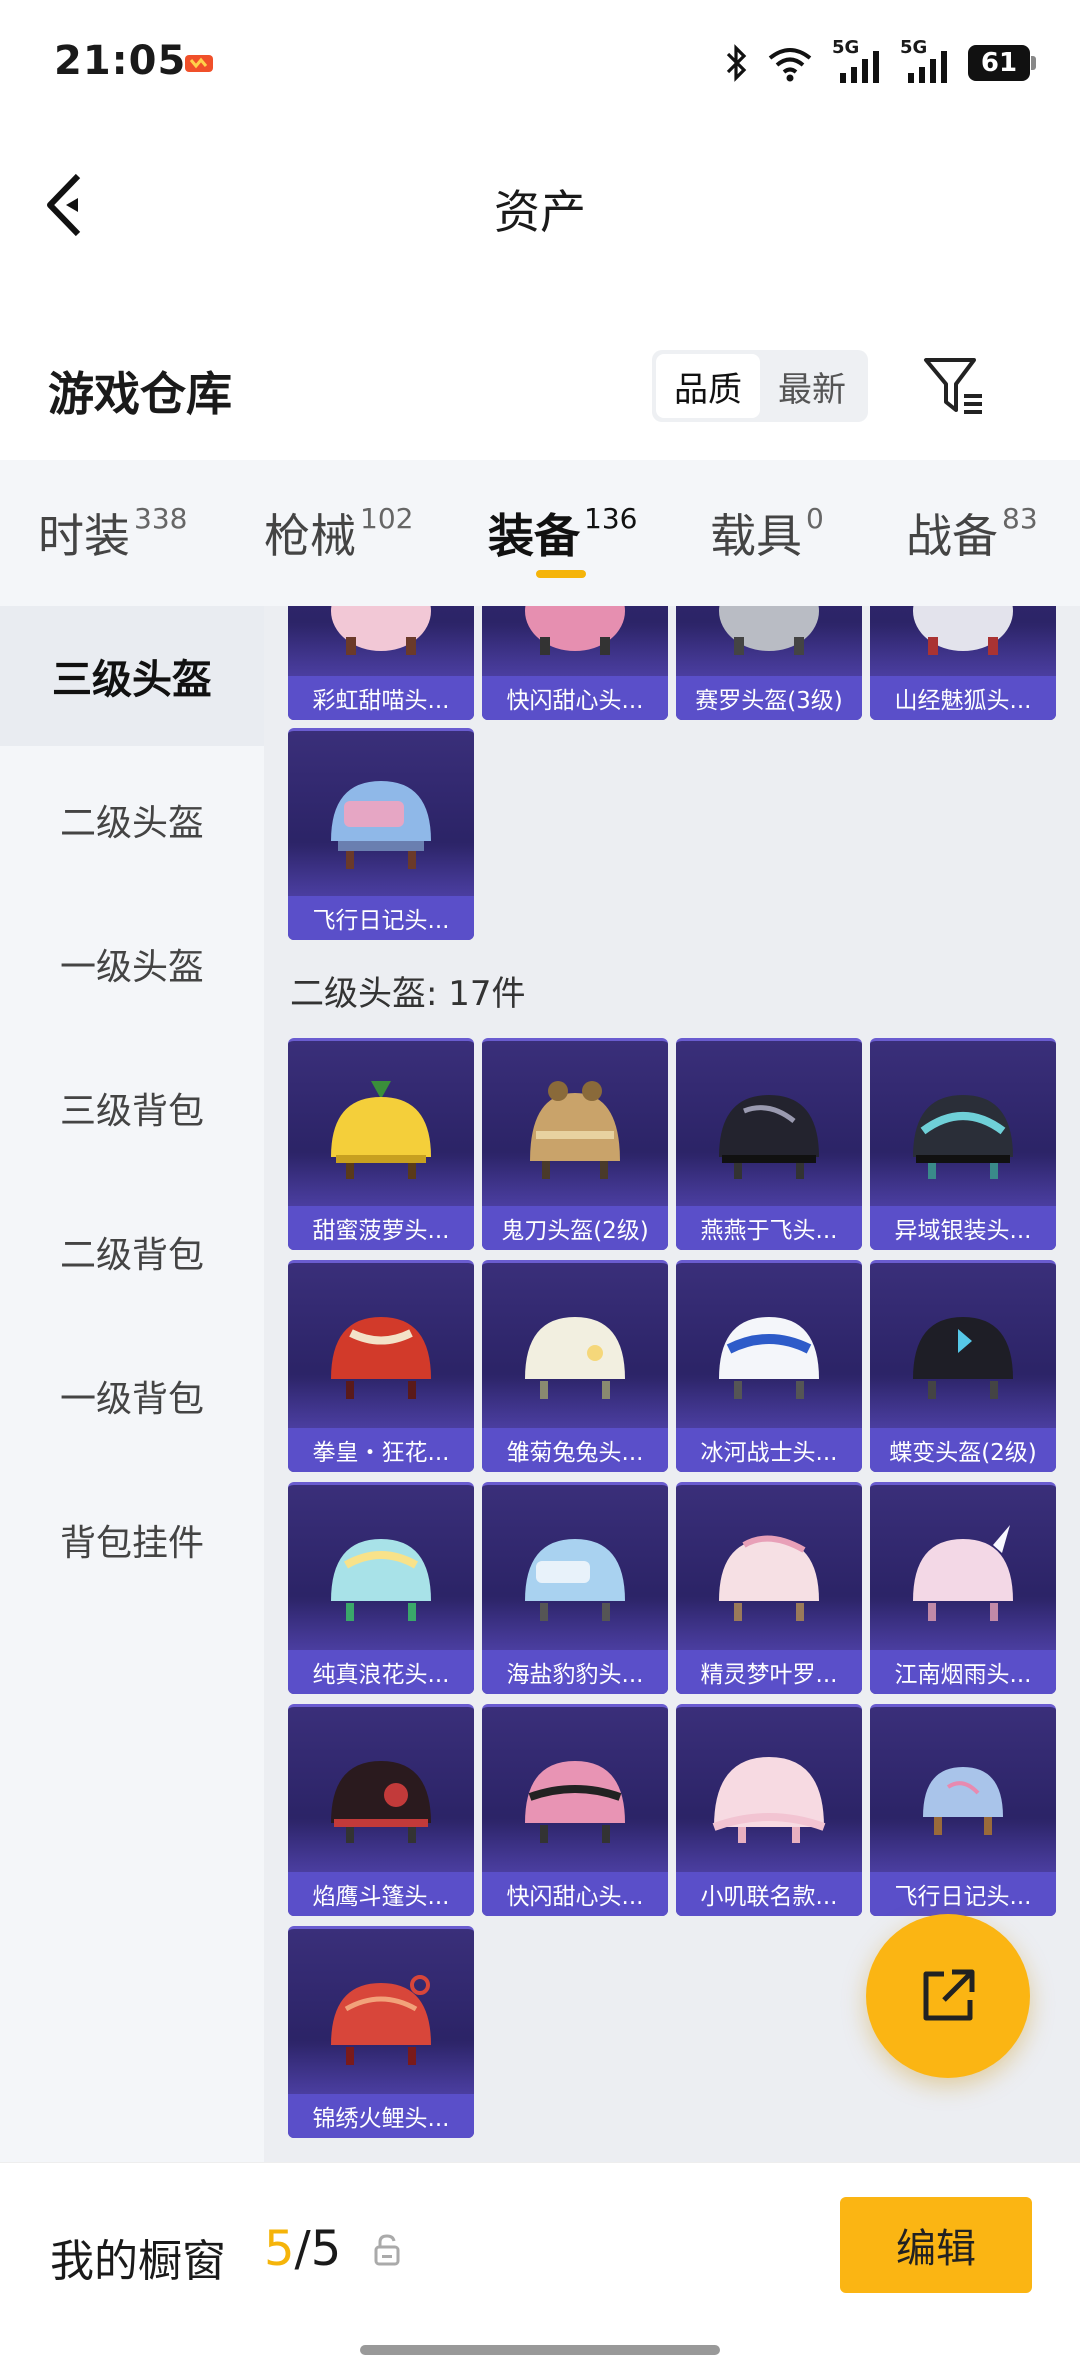 This screenshot has height=2376, width=1080. Describe the element at coordinates (540, 60) in the screenshot. I see `status-bar: 21:05 5G 5G 61` at that location.